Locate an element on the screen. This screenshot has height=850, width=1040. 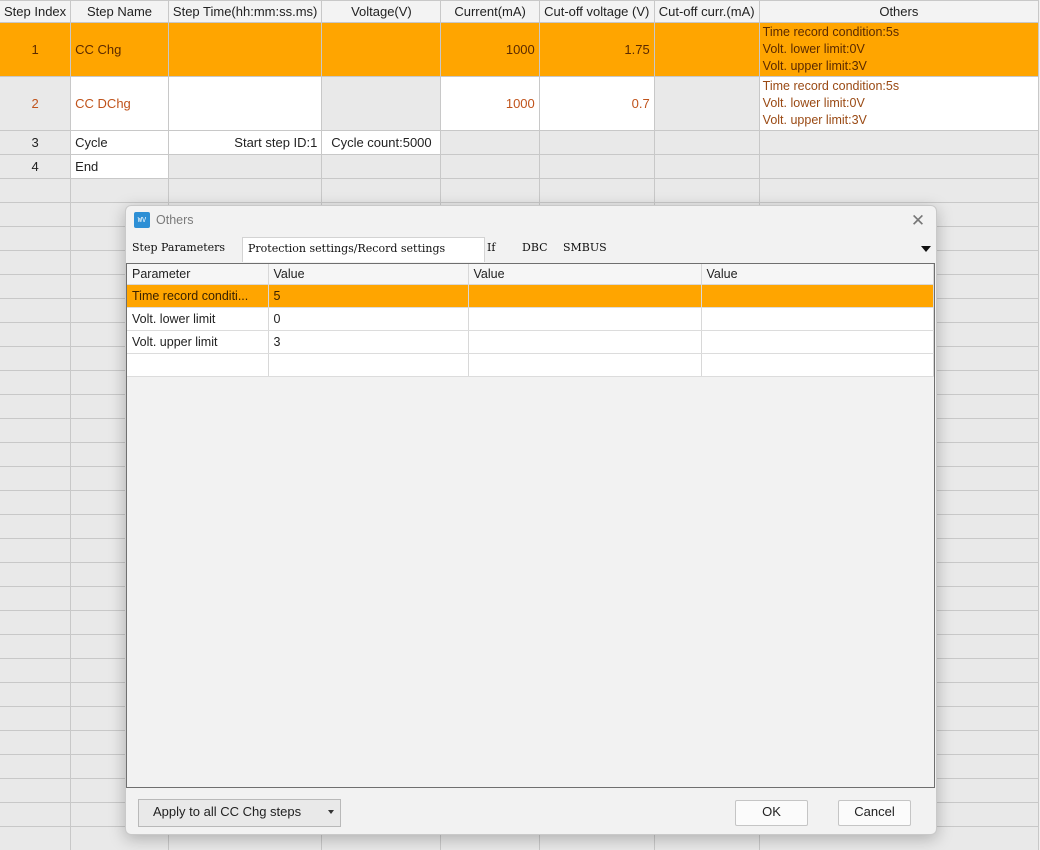
param-value-field: 5 is located at coordinates (368, 296).